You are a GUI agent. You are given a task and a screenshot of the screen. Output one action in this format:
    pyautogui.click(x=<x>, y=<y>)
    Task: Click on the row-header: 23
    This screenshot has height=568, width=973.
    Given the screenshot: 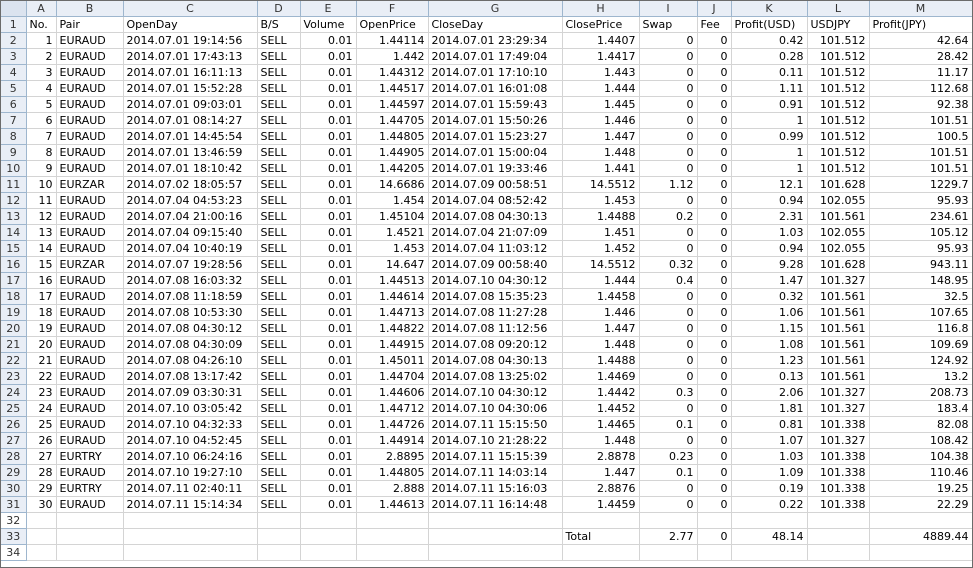 What is the action you would take?
    pyautogui.click(x=14, y=376)
    